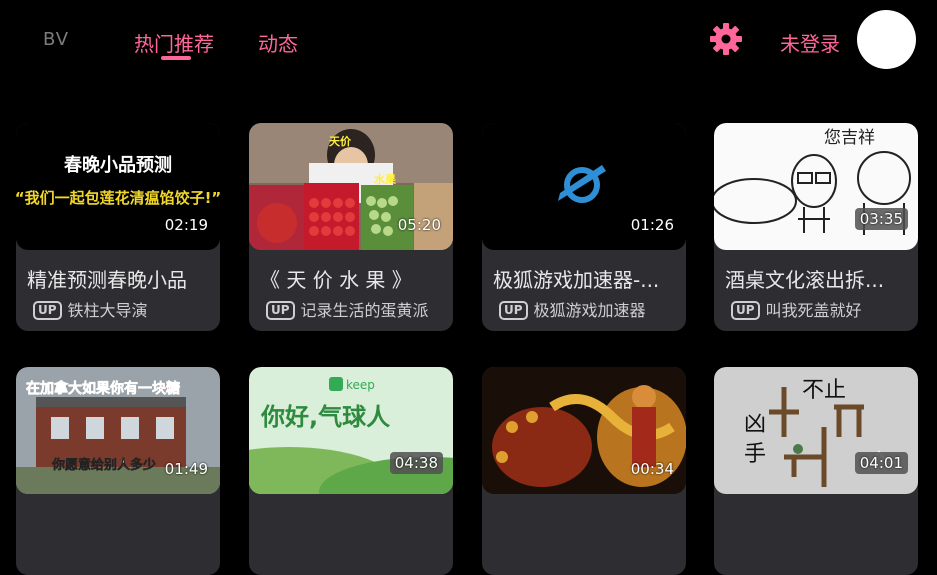 This screenshot has height=575, width=937. I want to click on video-card: 天价 水果 05:20 《 天 价 水 果 》 UP 记录生活的蛋黄派, so click(351, 227).